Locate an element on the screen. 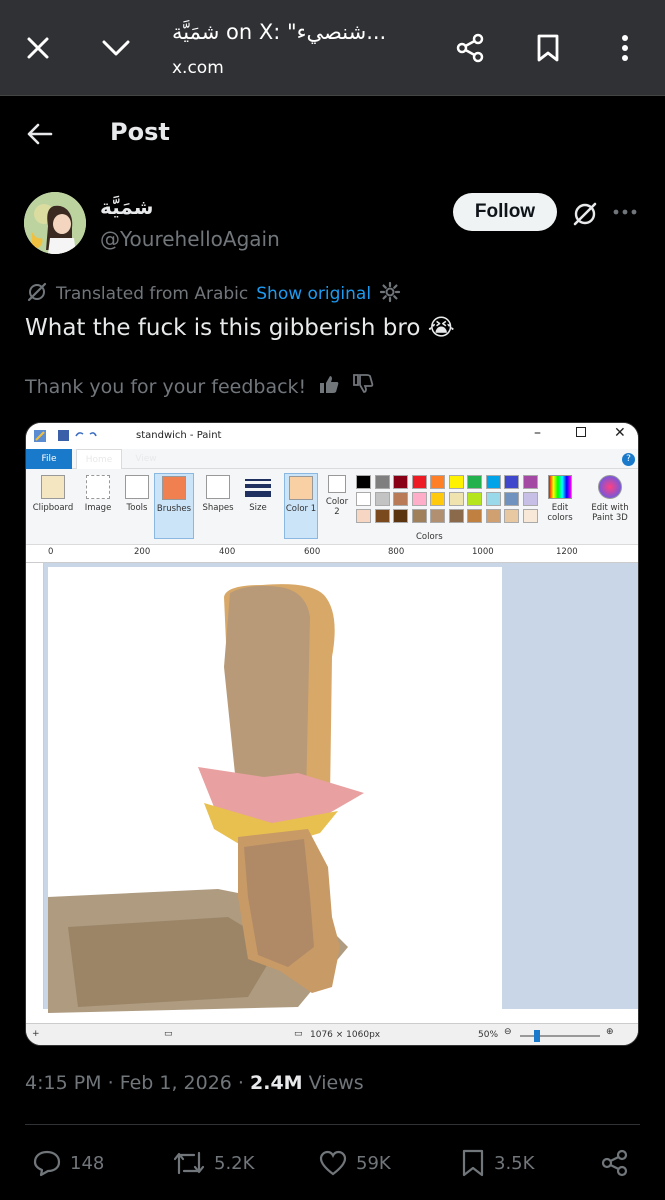  more-vertical-icon is located at coordinates (625, 48).